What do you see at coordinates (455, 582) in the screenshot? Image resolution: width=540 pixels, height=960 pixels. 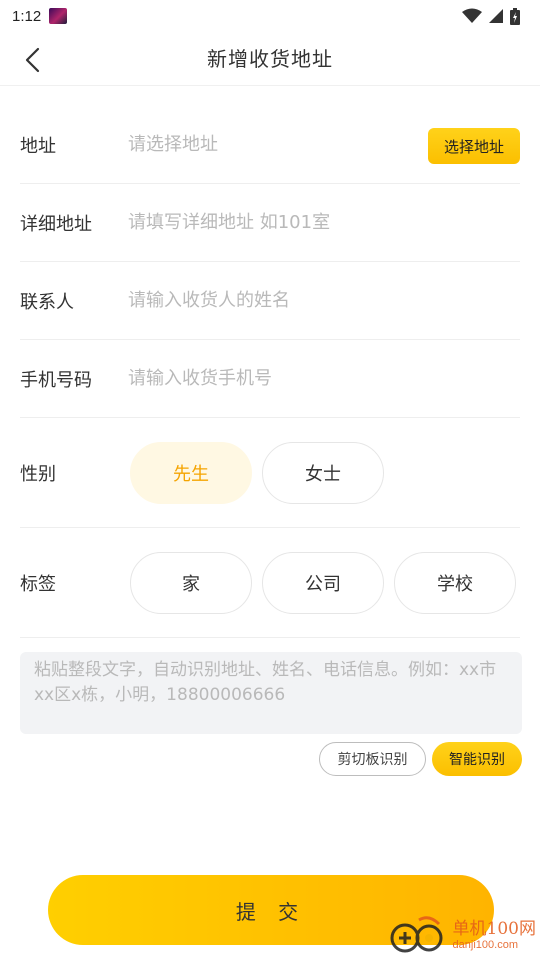 I see `tag-option-school: 学校` at bounding box center [455, 582].